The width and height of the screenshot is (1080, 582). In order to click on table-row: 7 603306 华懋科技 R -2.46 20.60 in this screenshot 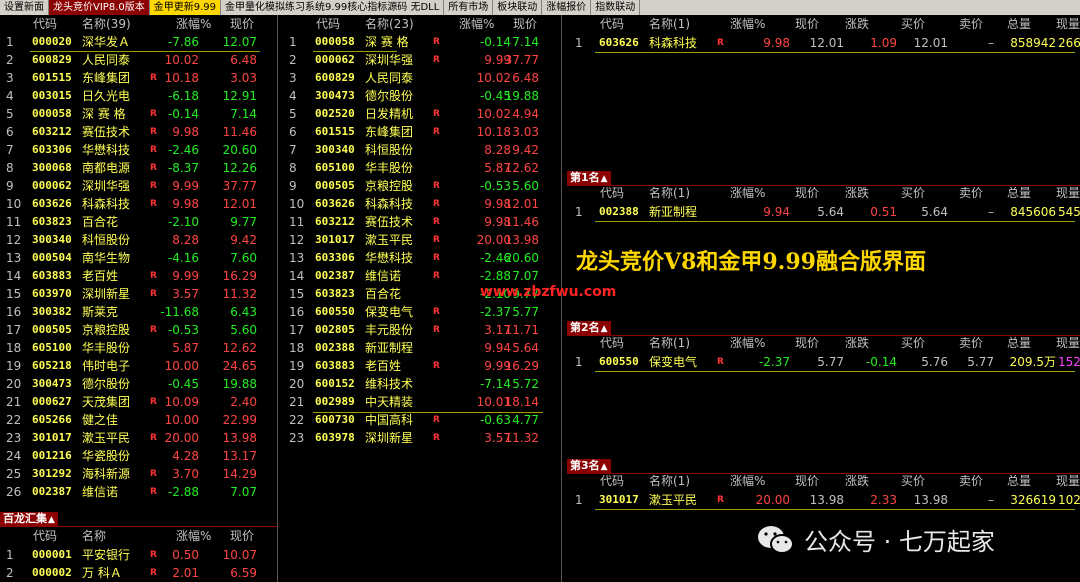, I will do `click(138, 150)`.